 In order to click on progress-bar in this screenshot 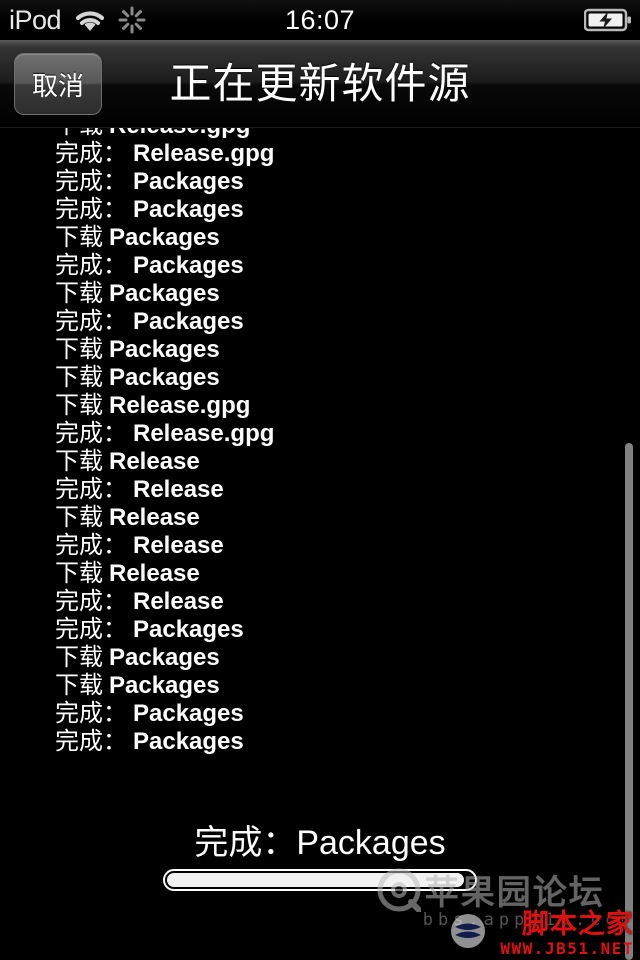, I will do `click(320, 880)`.